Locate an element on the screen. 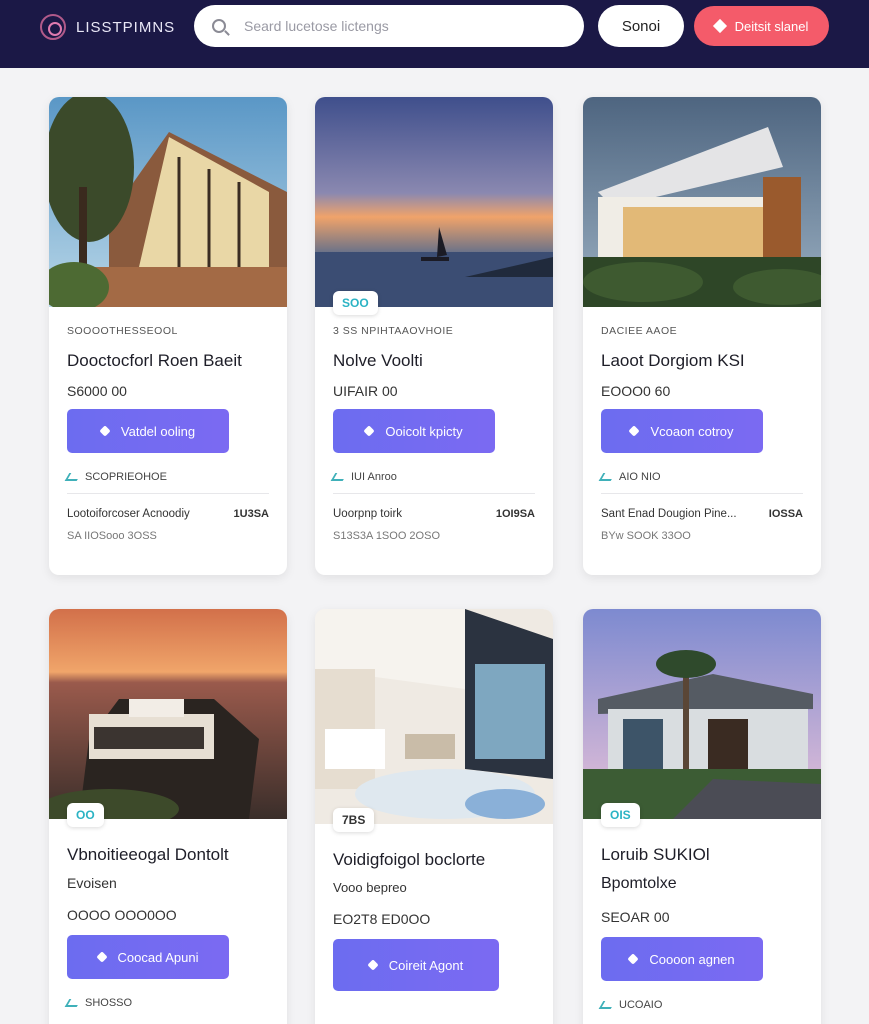 The width and height of the screenshot is (869, 1024). listing-badge: OO is located at coordinates (85, 815).